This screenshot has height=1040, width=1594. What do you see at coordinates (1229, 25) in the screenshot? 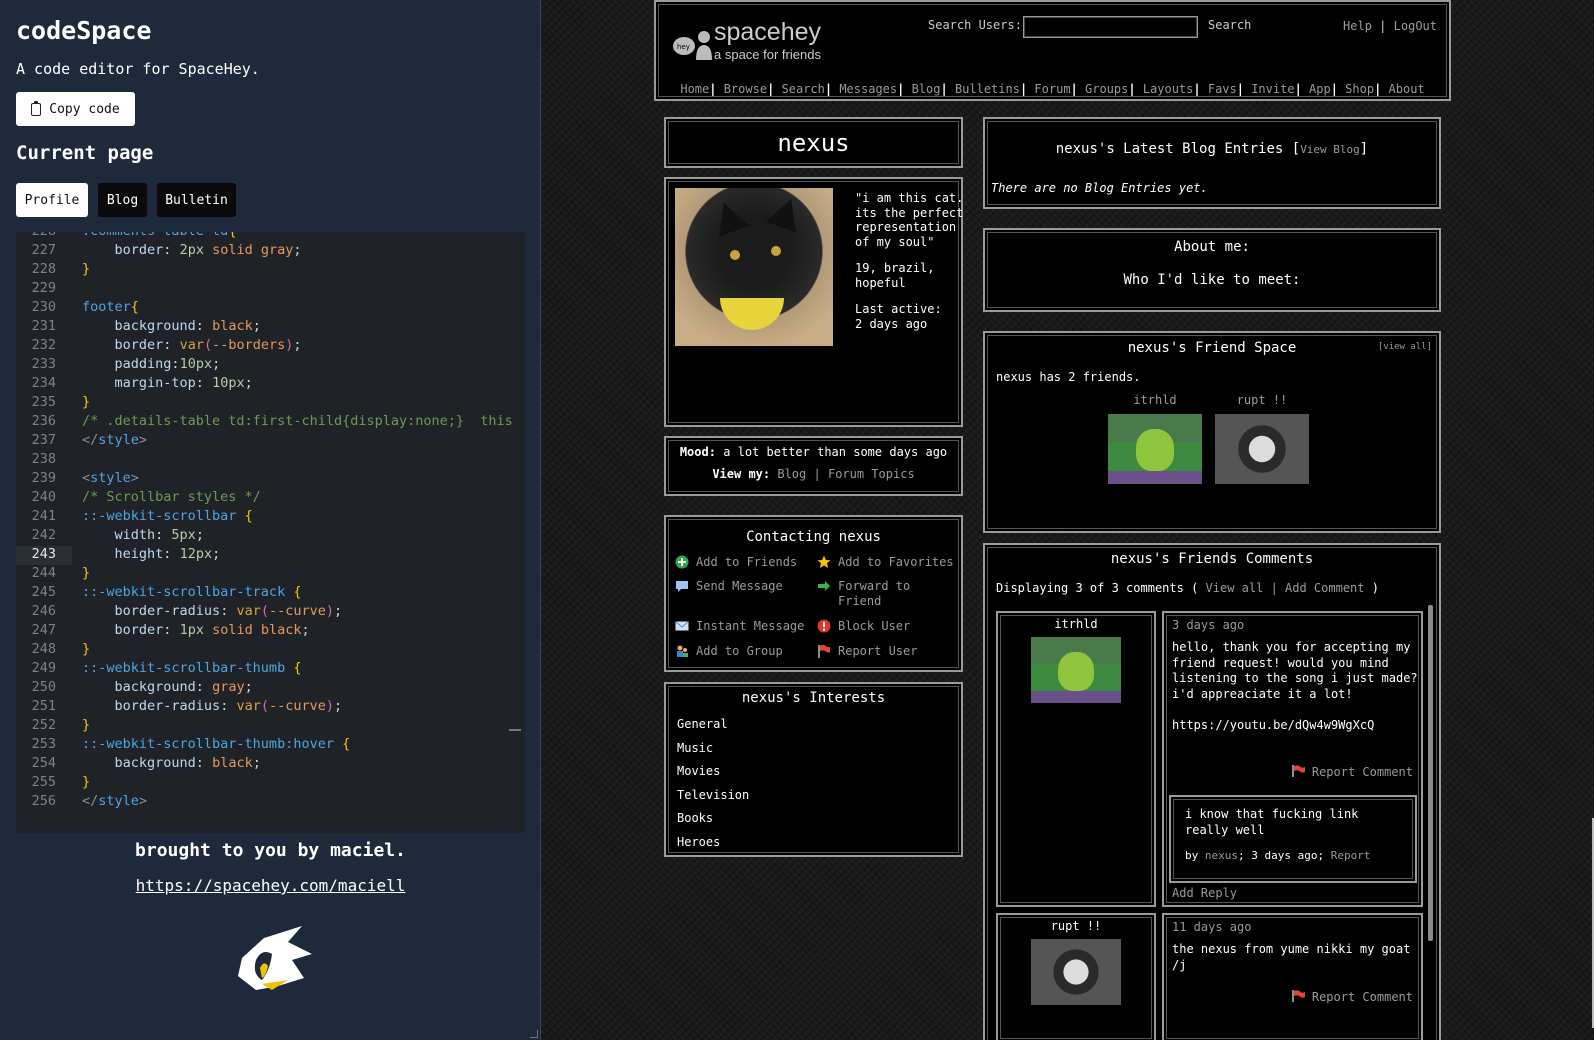
I see `search-button: Search` at bounding box center [1229, 25].